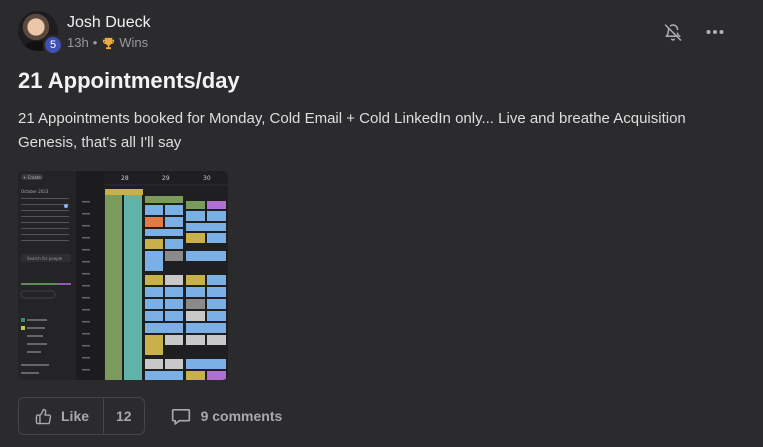 Image resolution: width=763 pixels, height=447 pixels. I want to click on like-button: Like, so click(62, 416).